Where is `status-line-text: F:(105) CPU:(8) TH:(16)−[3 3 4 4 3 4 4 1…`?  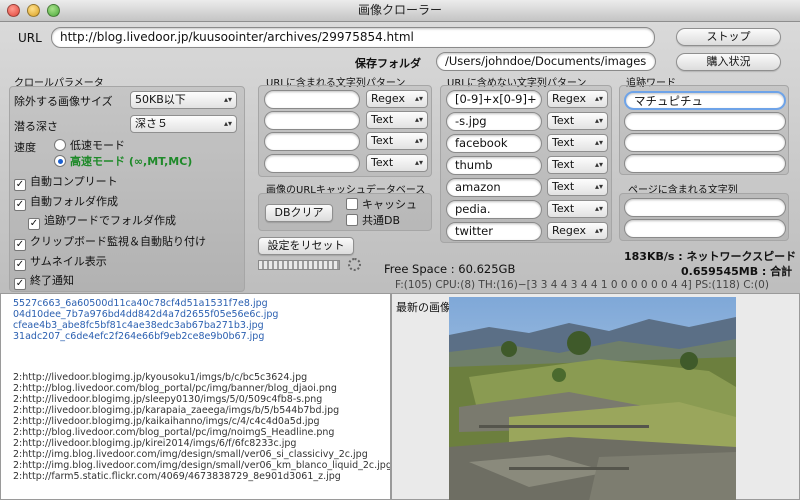 status-line-text: F:(105) CPU:(8) TH:(16)−[3 3 4 4 3 4 4 1… is located at coordinates (582, 285).